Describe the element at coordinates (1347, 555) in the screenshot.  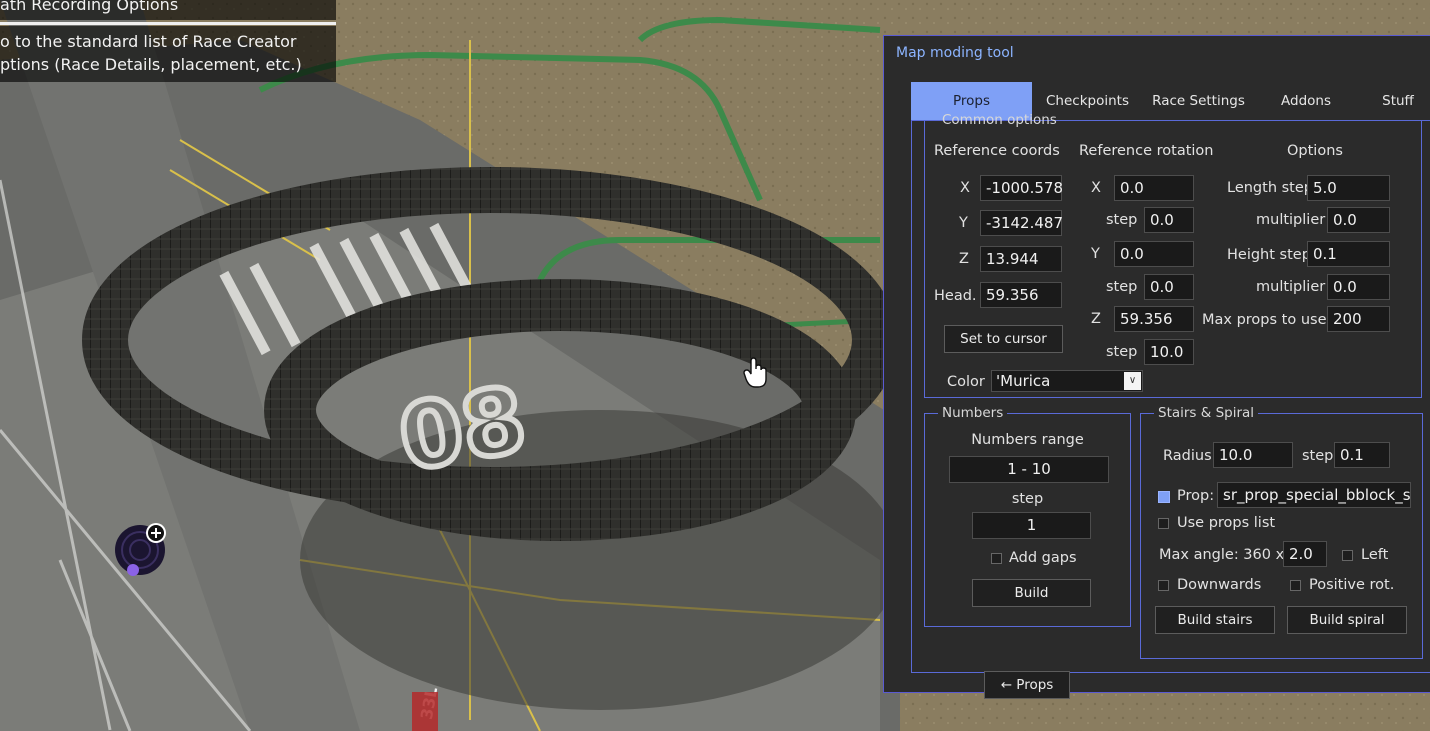
I see `left-checkbox` at that location.